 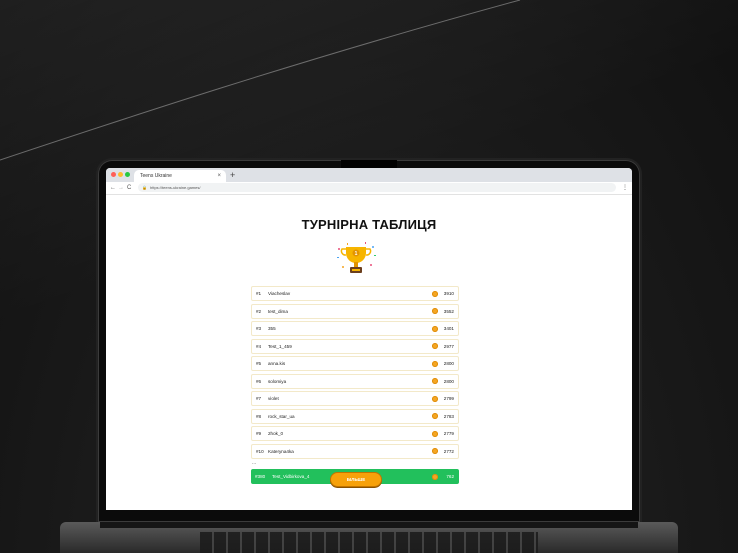 I want to click on forward-icon: →, so click(x=121, y=188).